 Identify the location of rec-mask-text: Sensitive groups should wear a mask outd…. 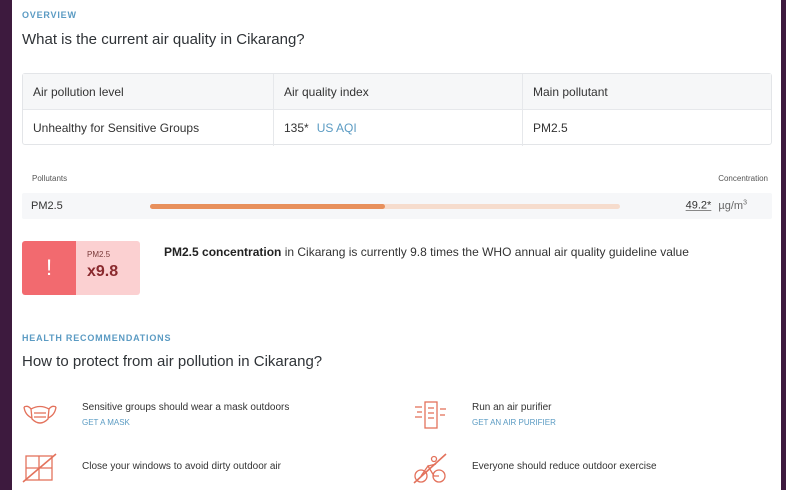
(186, 407).